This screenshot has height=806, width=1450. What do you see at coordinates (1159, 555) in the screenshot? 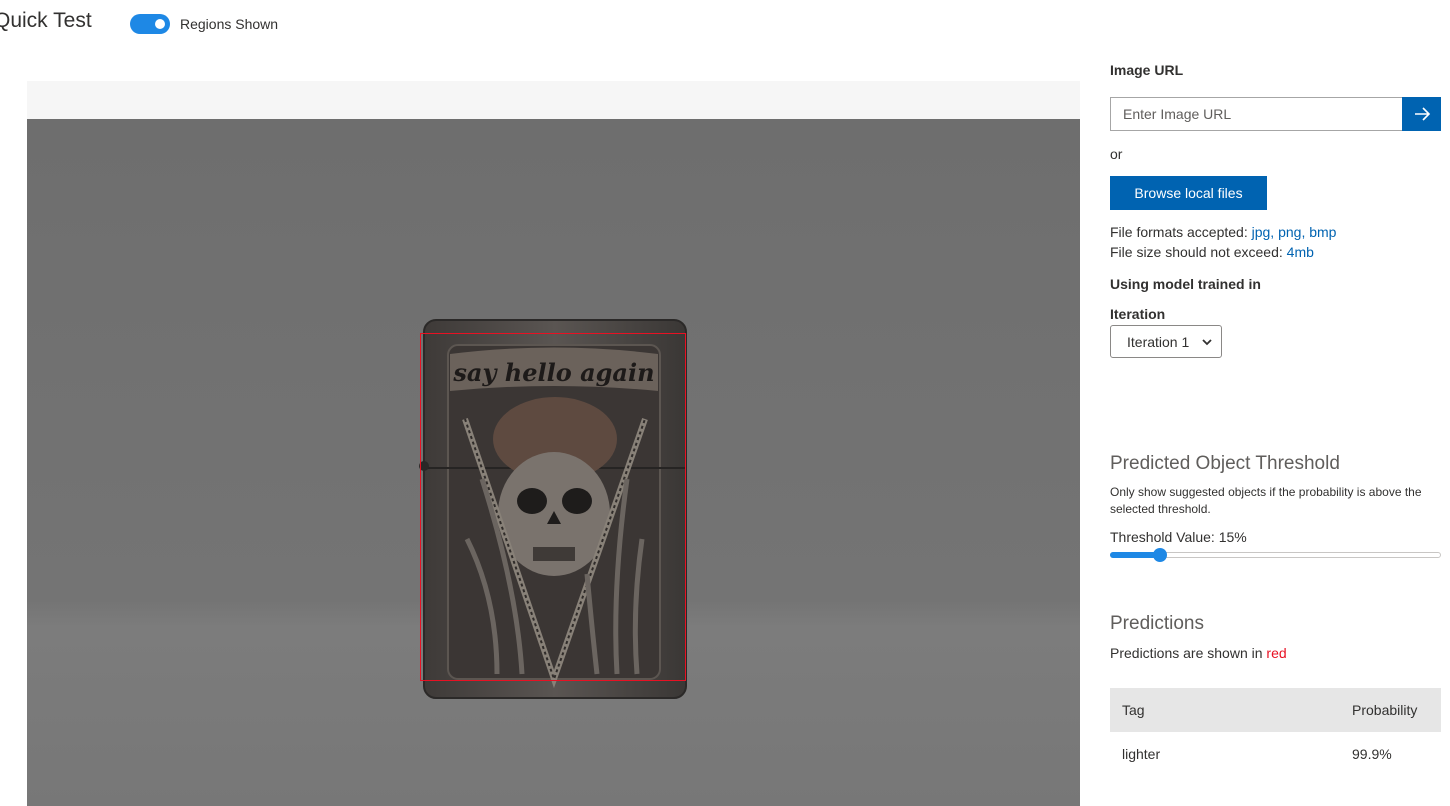
I see `slider-thumb` at bounding box center [1159, 555].